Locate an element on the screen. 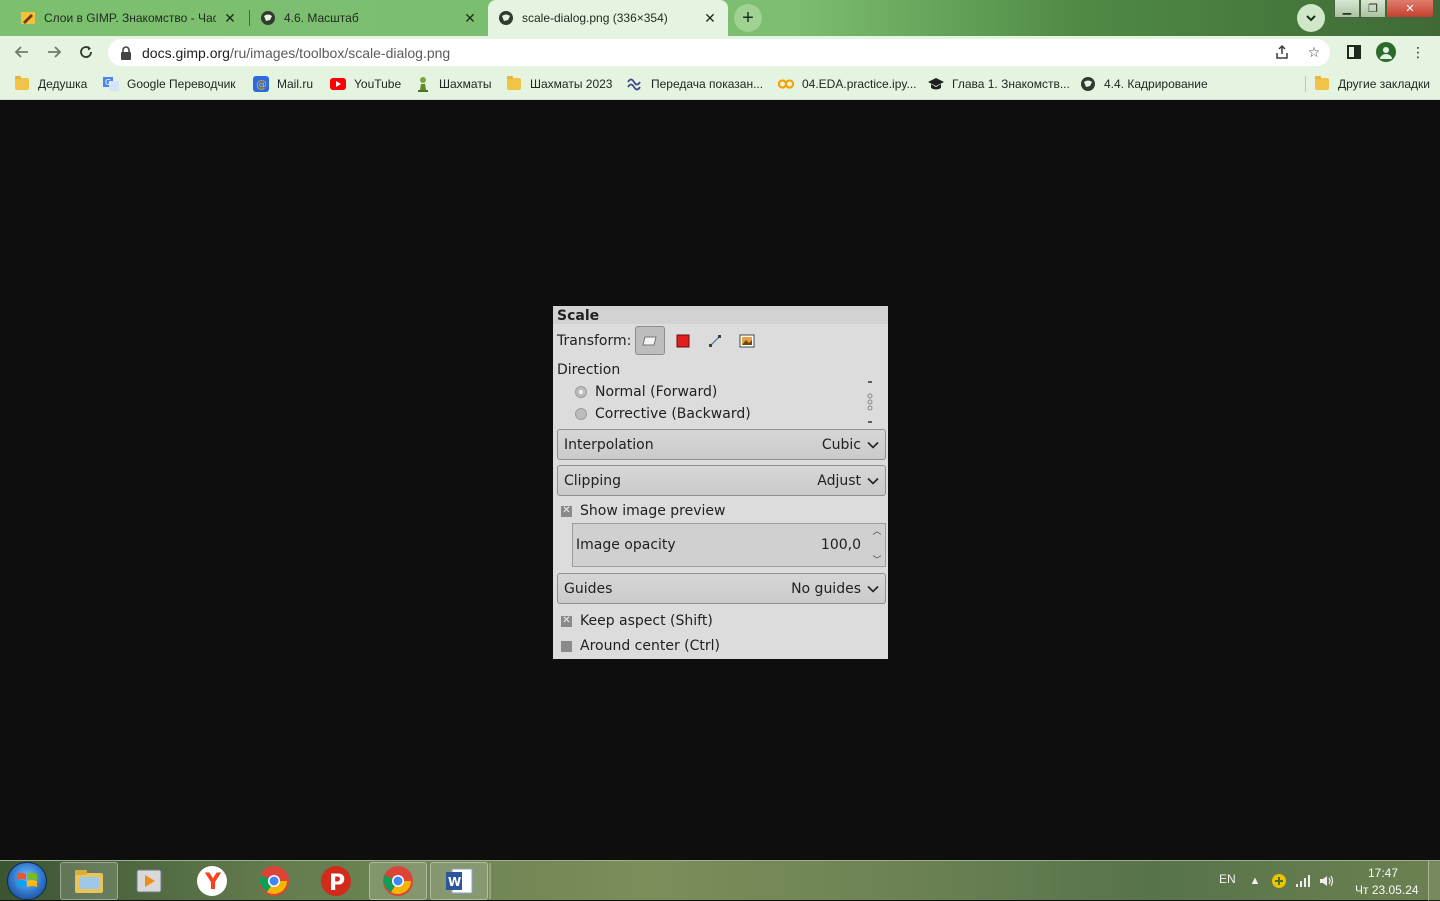 Image resolution: width=1440 pixels, height=901 pixels. arrow-right-icon is located at coordinates (55, 52).